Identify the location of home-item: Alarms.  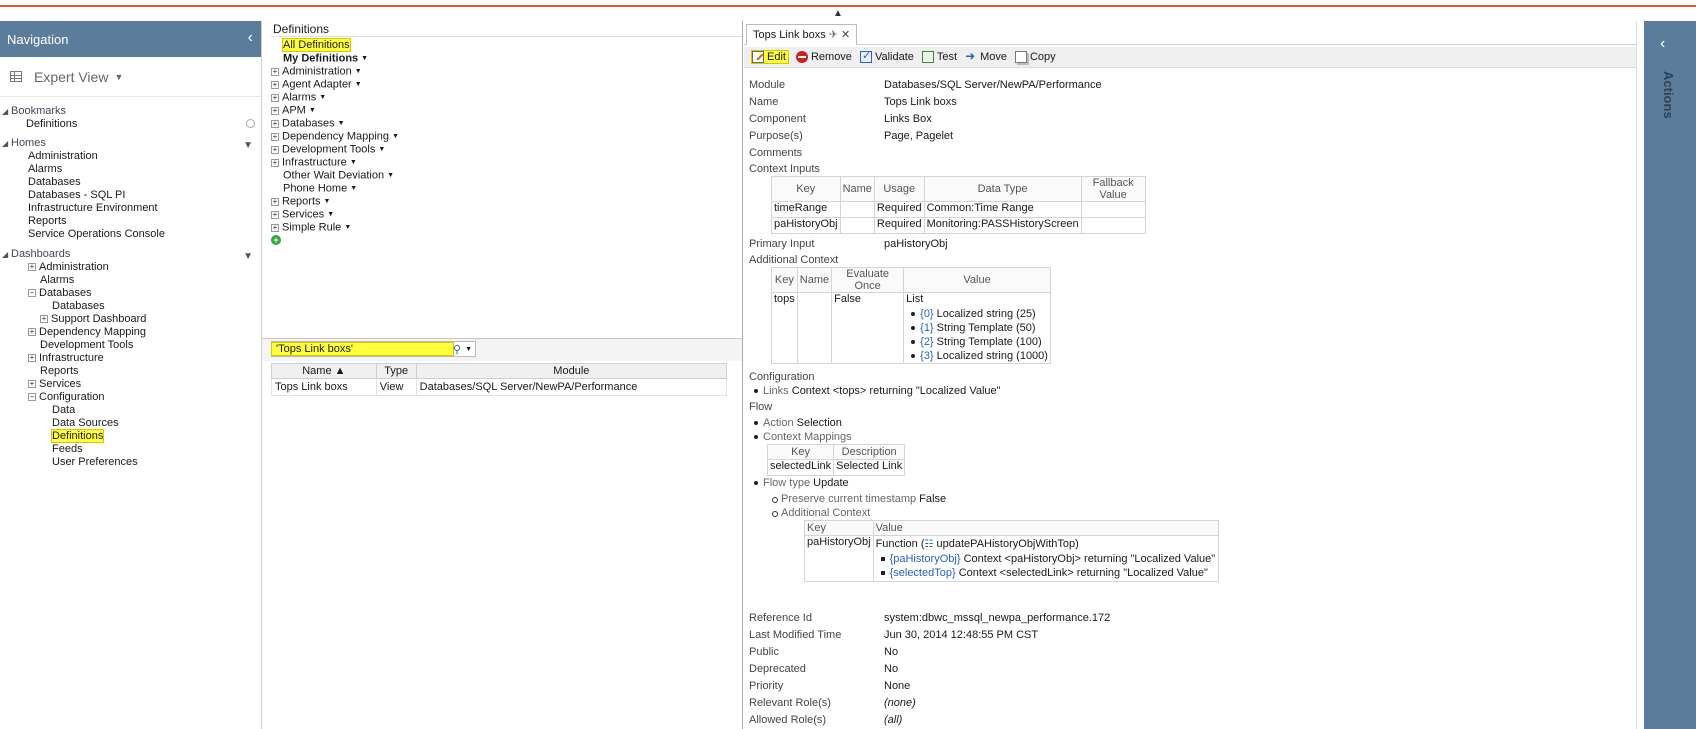
(130, 169).